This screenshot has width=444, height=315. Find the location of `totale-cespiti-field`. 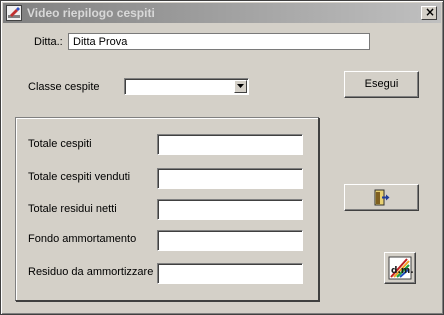

totale-cespiti-field is located at coordinates (230, 144).